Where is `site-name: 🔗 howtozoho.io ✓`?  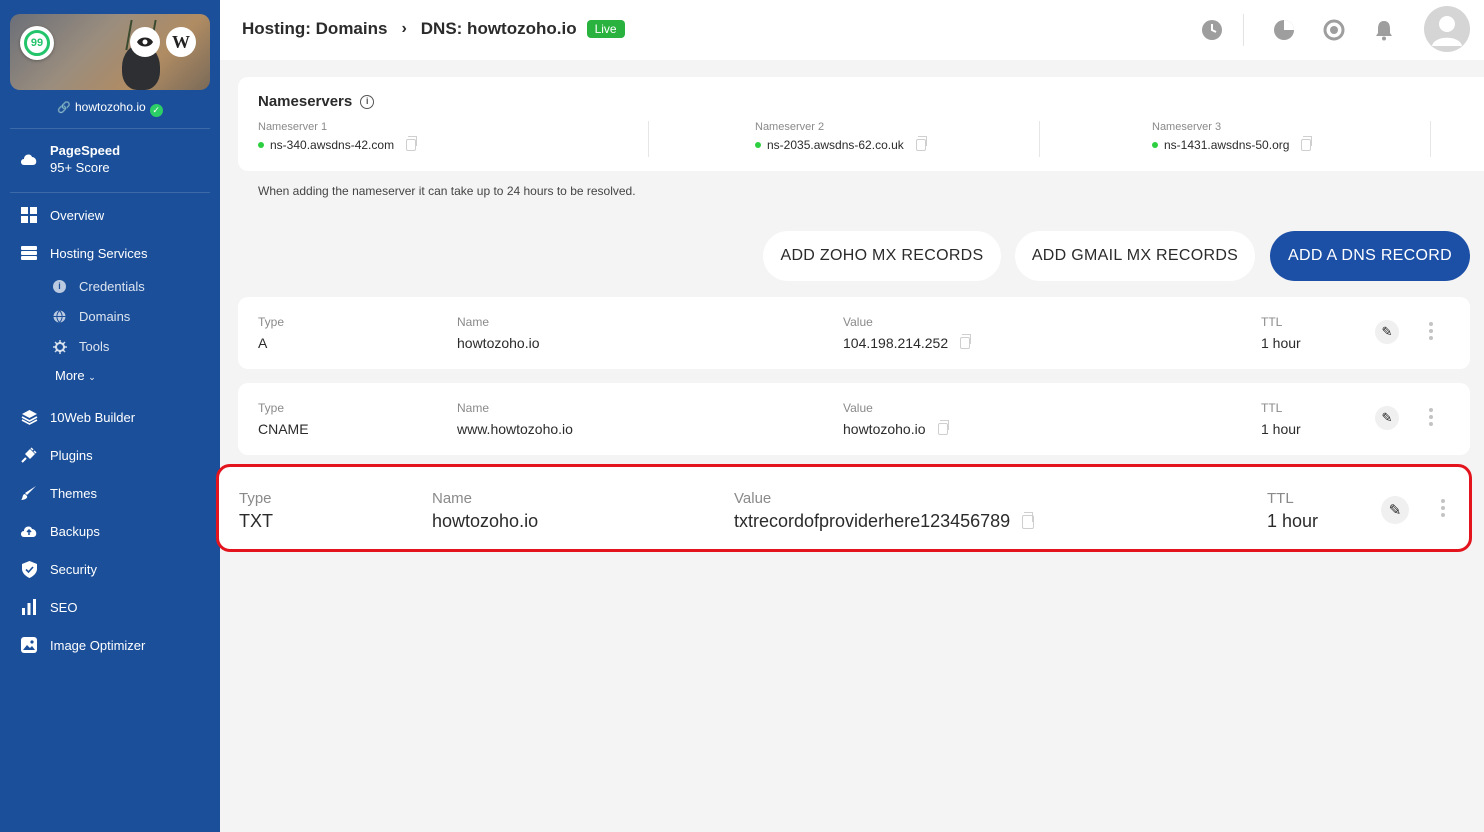
site-name: 🔗 howtozoho.io ✓ is located at coordinates (110, 108).